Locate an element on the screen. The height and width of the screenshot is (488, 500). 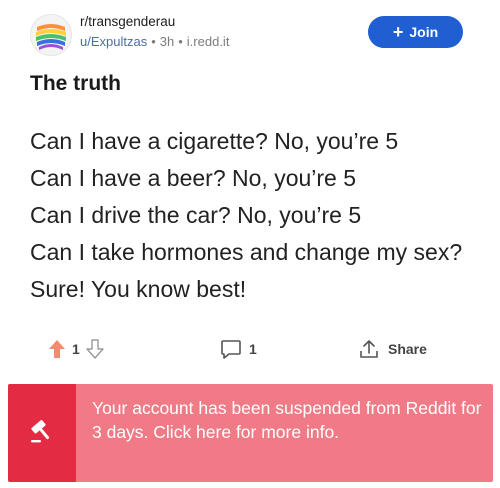
body-line: Can I have a cigarette? No, you’re 5 is located at coordinates (214, 141).